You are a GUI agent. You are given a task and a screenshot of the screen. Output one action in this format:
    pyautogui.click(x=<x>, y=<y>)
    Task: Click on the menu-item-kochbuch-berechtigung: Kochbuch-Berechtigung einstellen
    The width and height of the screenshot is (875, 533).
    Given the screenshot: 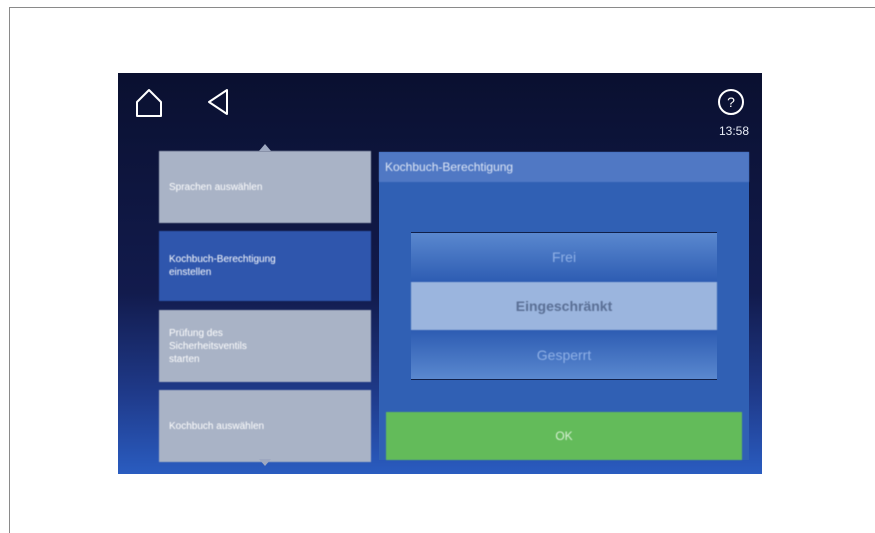 What is the action you would take?
    pyautogui.click(x=265, y=266)
    